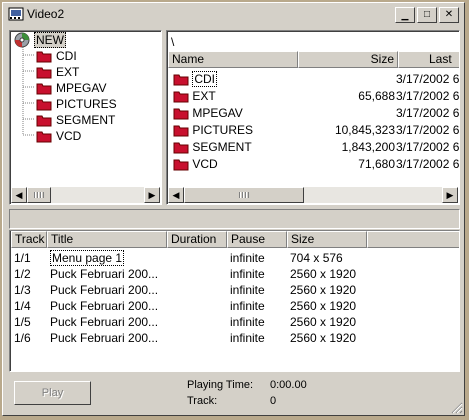 The width and height of the screenshot is (469, 420). Describe the element at coordinates (204, 96) in the screenshot. I see `file-name: EXT` at that location.